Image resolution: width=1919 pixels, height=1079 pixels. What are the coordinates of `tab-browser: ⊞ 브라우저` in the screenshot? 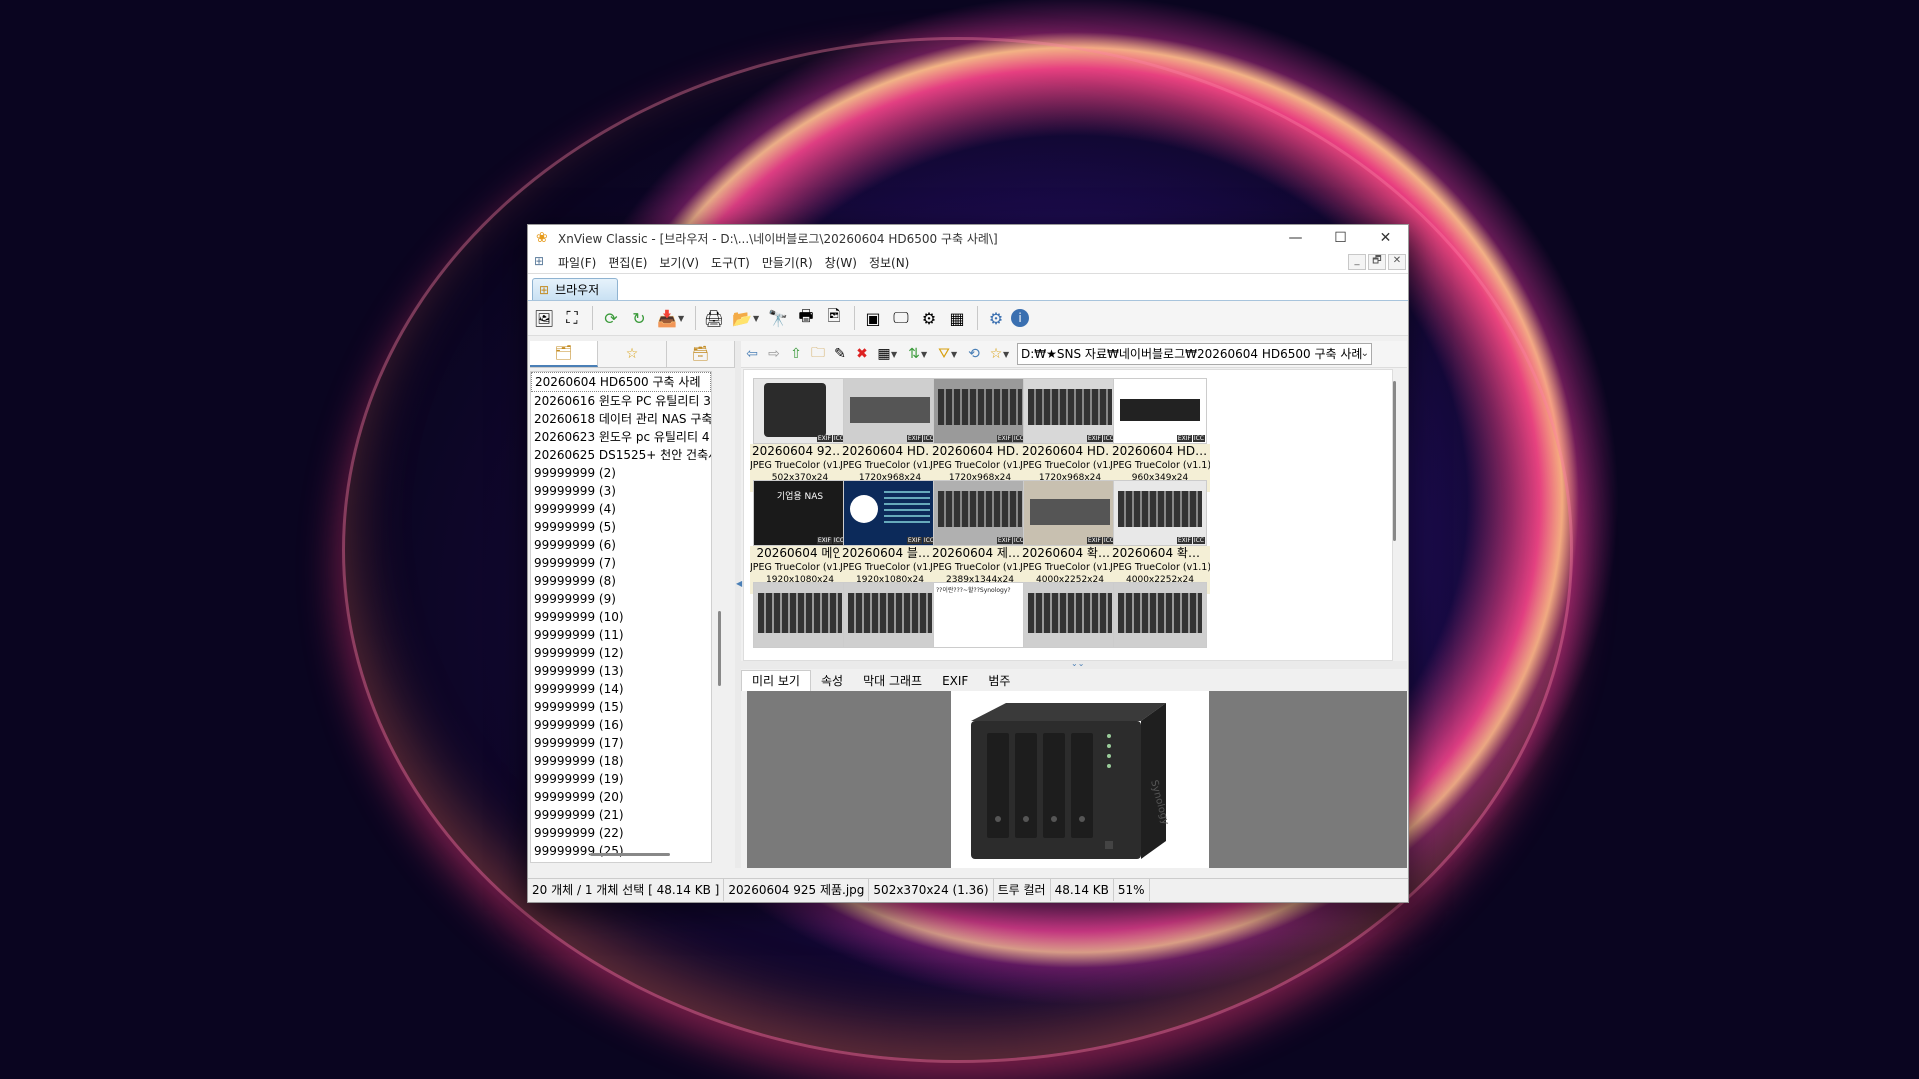 It's located at (575, 289).